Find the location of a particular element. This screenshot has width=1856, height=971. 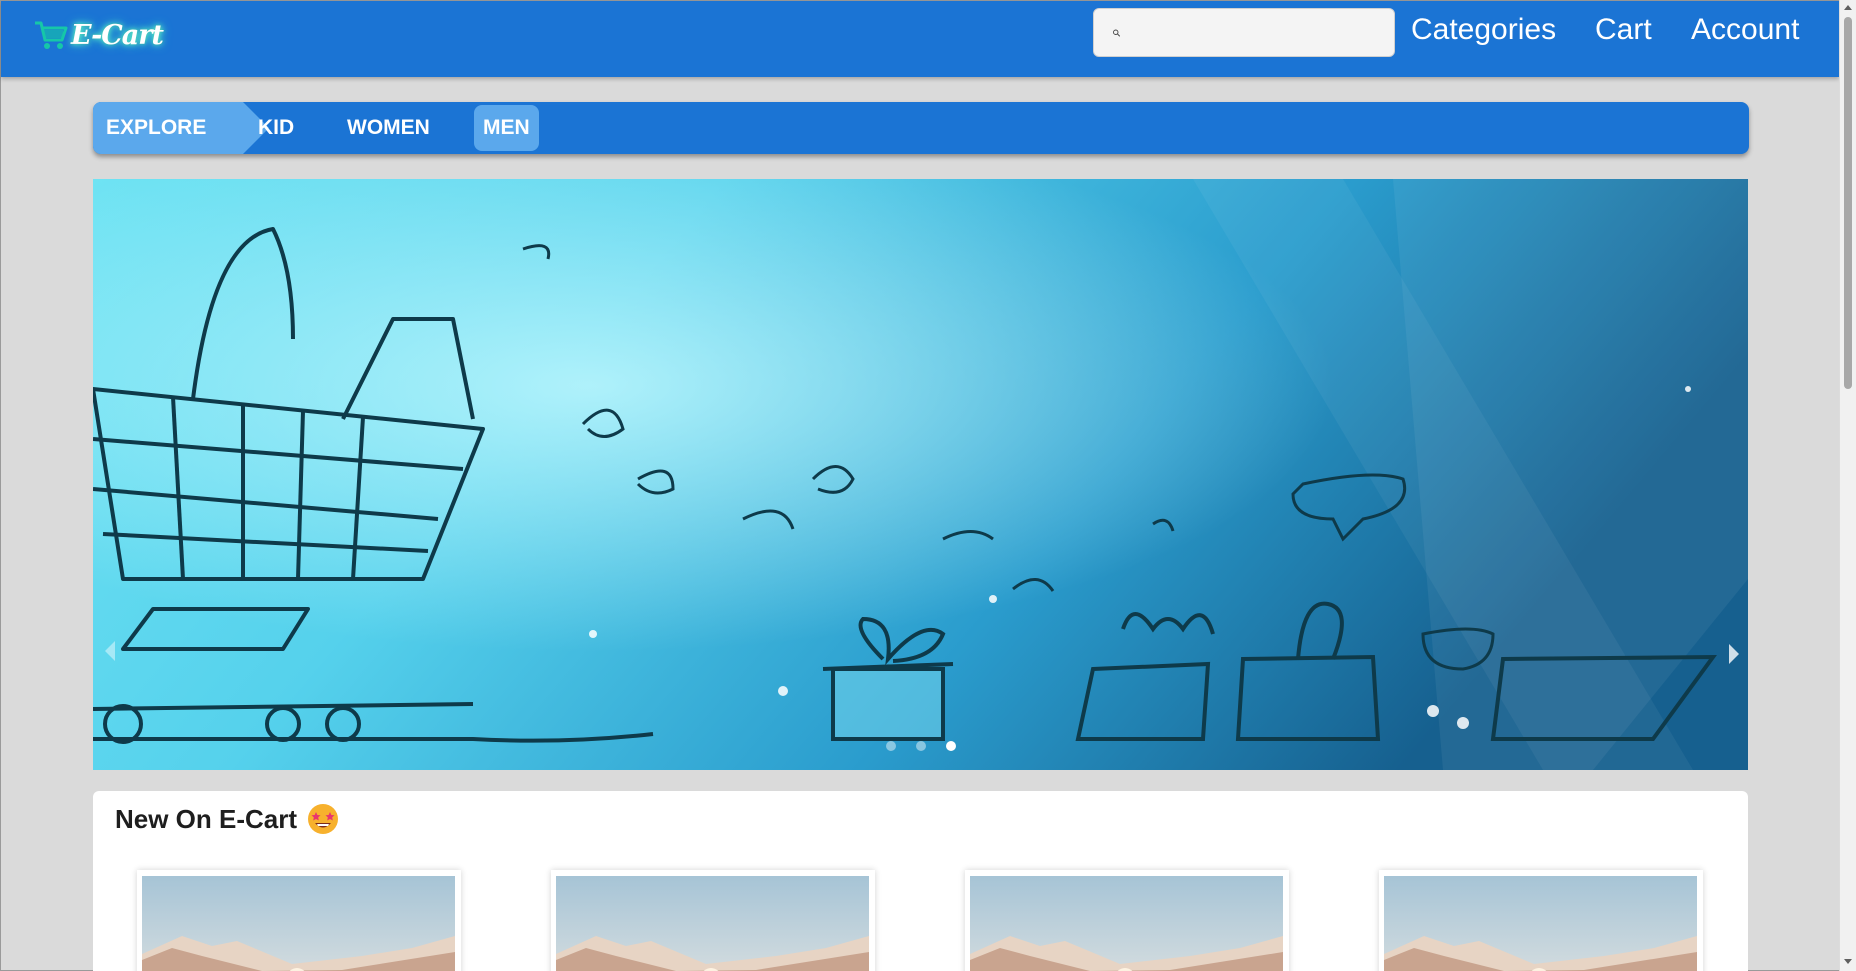

search-icon is located at coordinates (1116, 32).